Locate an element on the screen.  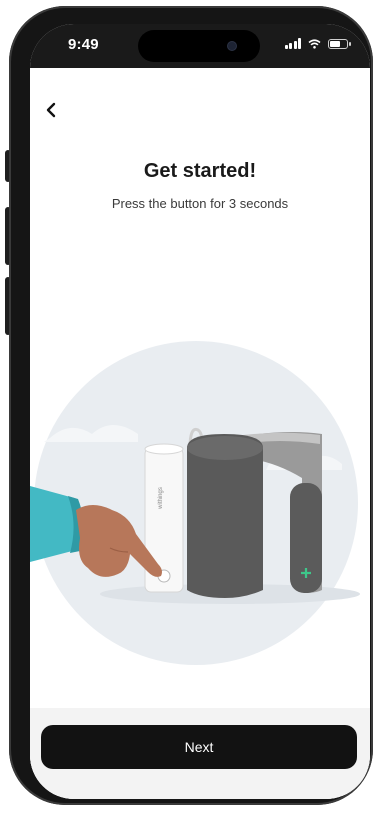
page-subtitle: Press the button for 3 seconds is located at coordinates (200, 203).